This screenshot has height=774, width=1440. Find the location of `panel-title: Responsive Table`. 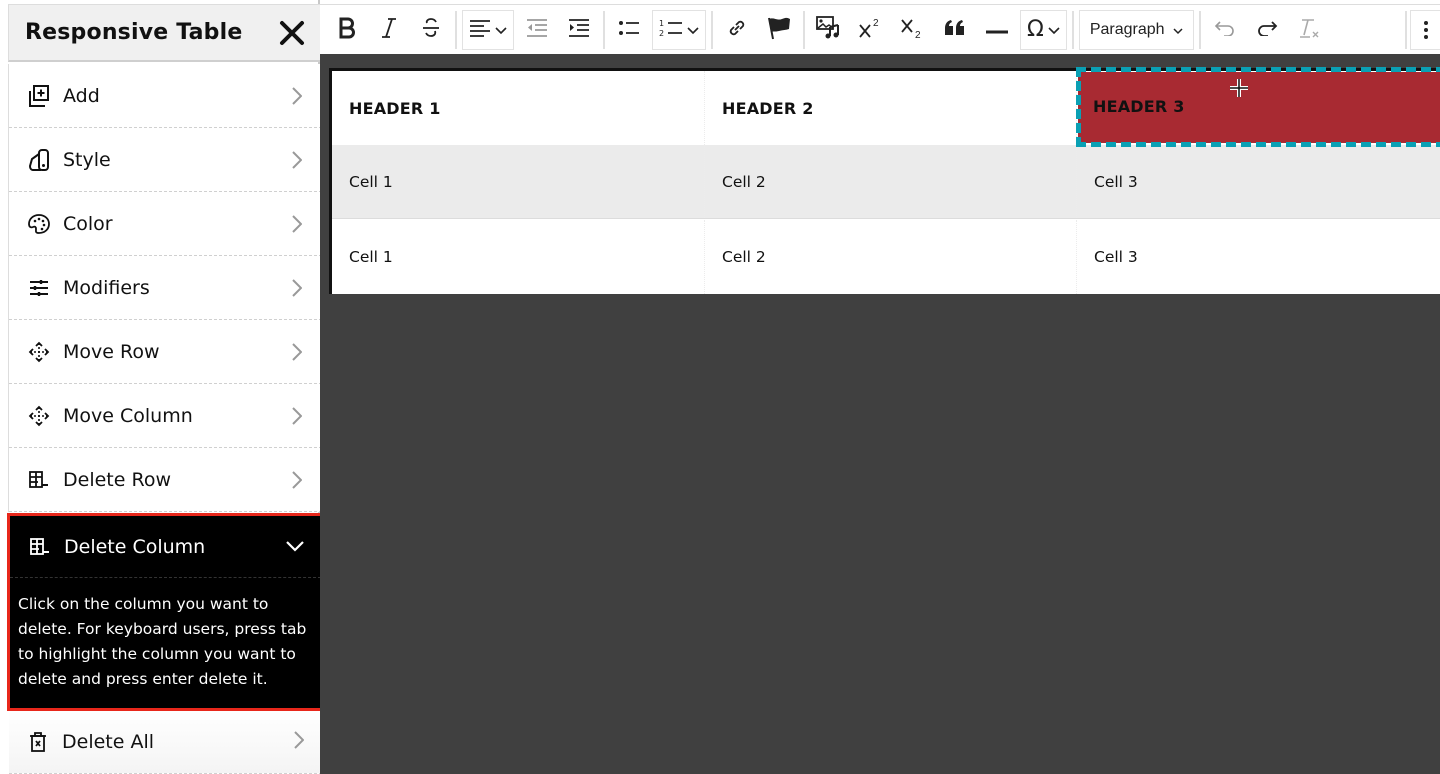

panel-title: Responsive Table is located at coordinates (134, 32).